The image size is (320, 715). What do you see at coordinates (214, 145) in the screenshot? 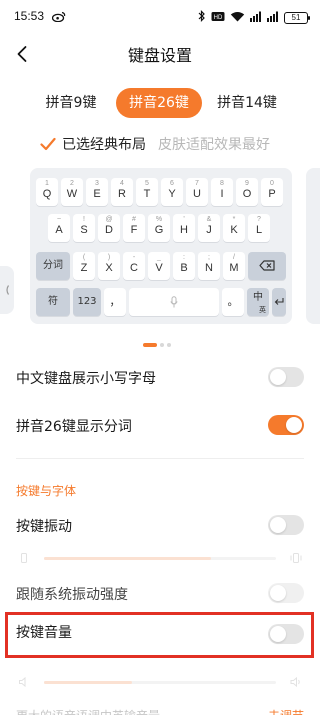
I see `skin-hint: 皮肤适配效果最好` at bounding box center [214, 145].